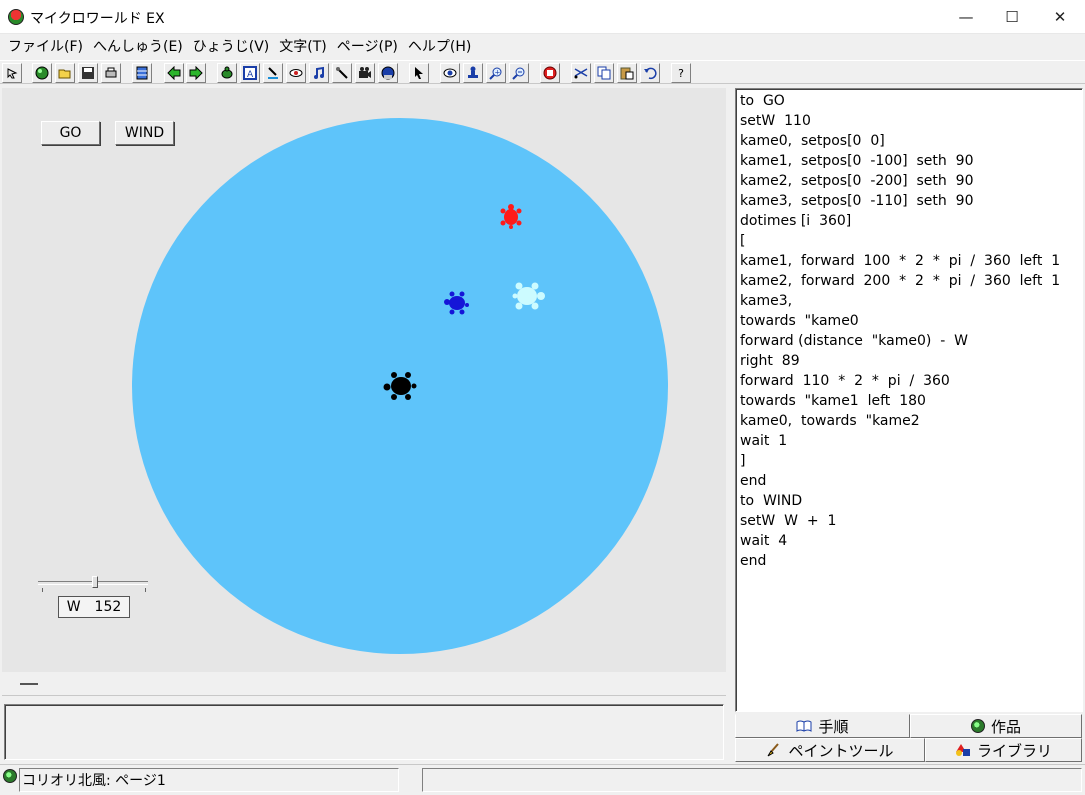 Image resolution: width=1085 pixels, height=795 pixels. What do you see at coordinates (47, 46) in the screenshot?
I see `menu-file: ファイル(F)` at bounding box center [47, 46].